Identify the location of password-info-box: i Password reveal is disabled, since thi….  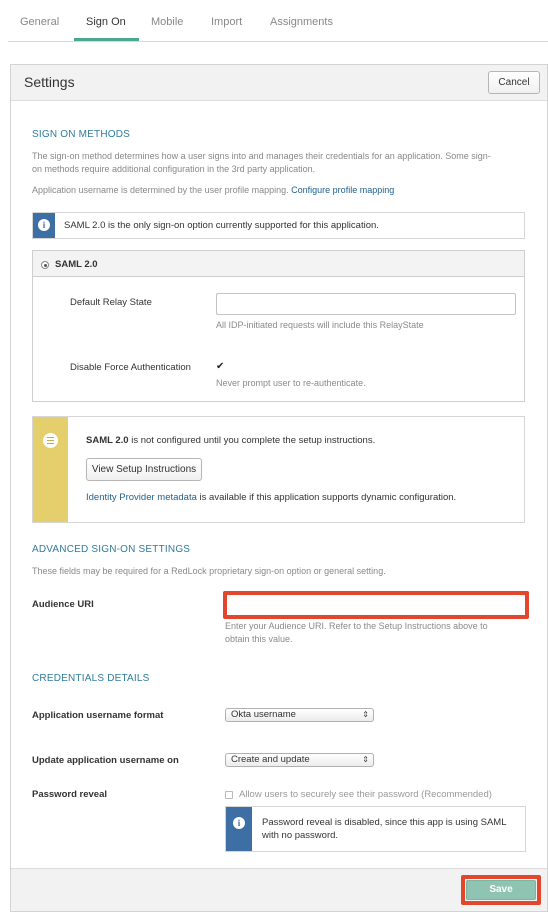
(375, 829).